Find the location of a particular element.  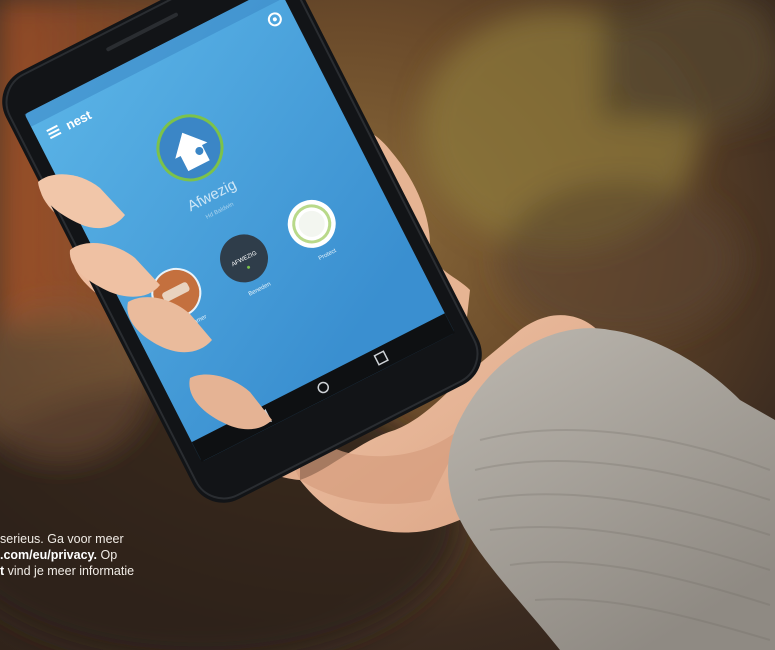

caption-line-2: .com/eu/privacy. Op is located at coordinates (130, 555).